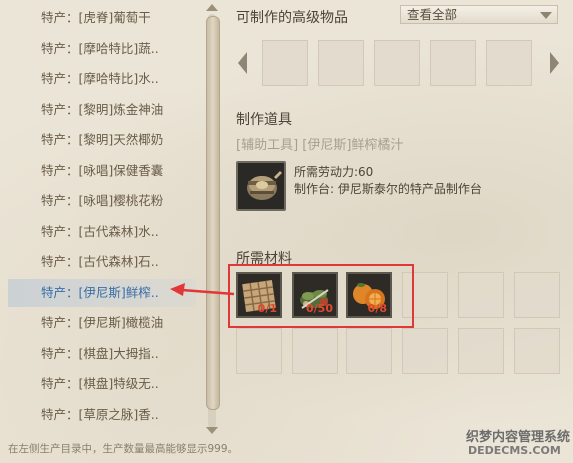  I want to click on scroll-up-arrow-icon, so click(212, 7).